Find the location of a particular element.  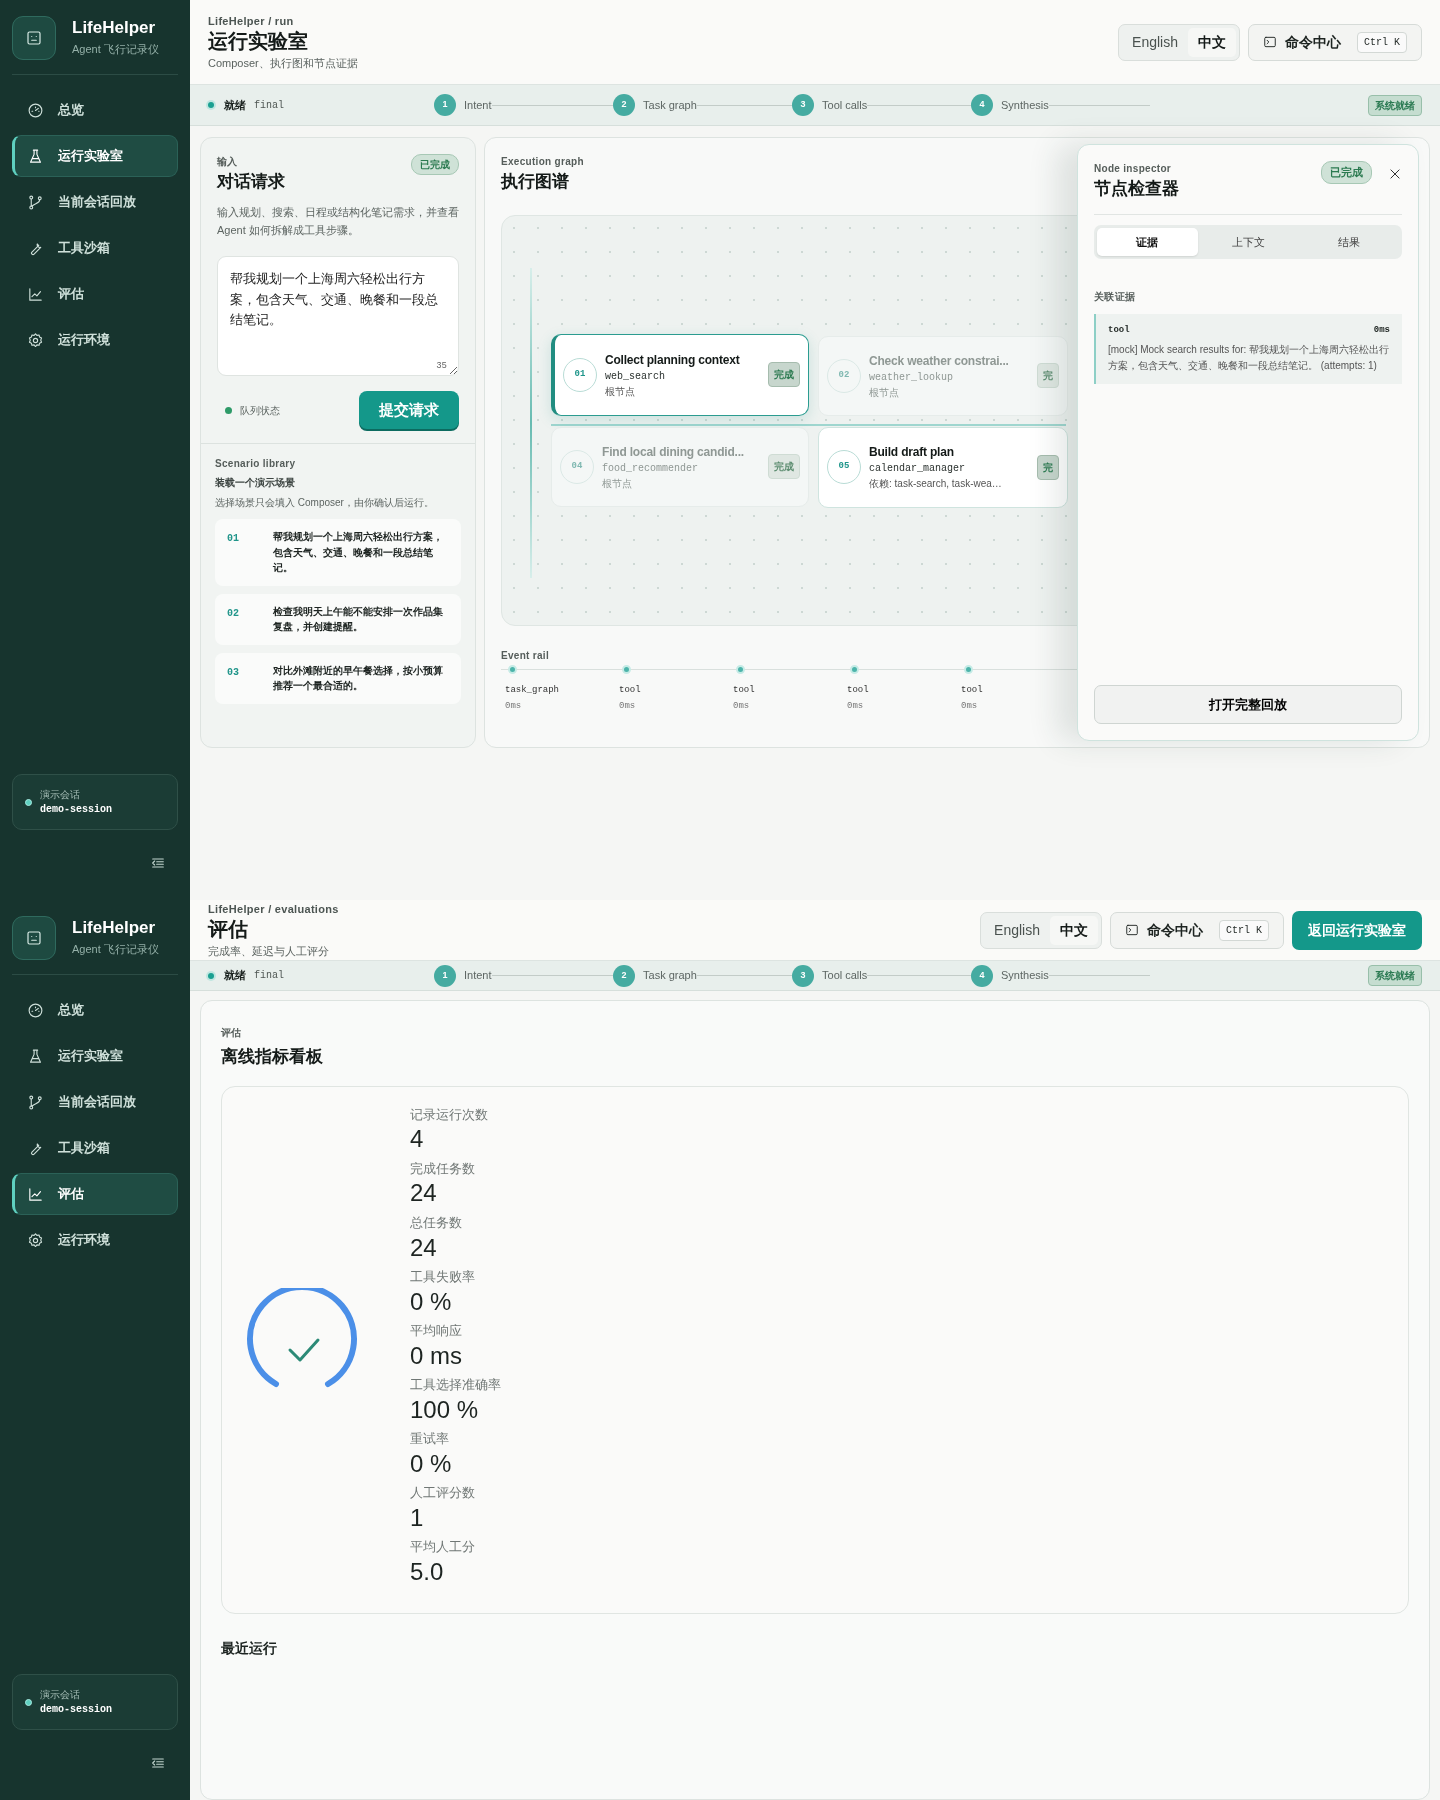

node-tool: calendar_manager is located at coordinates (917, 469).